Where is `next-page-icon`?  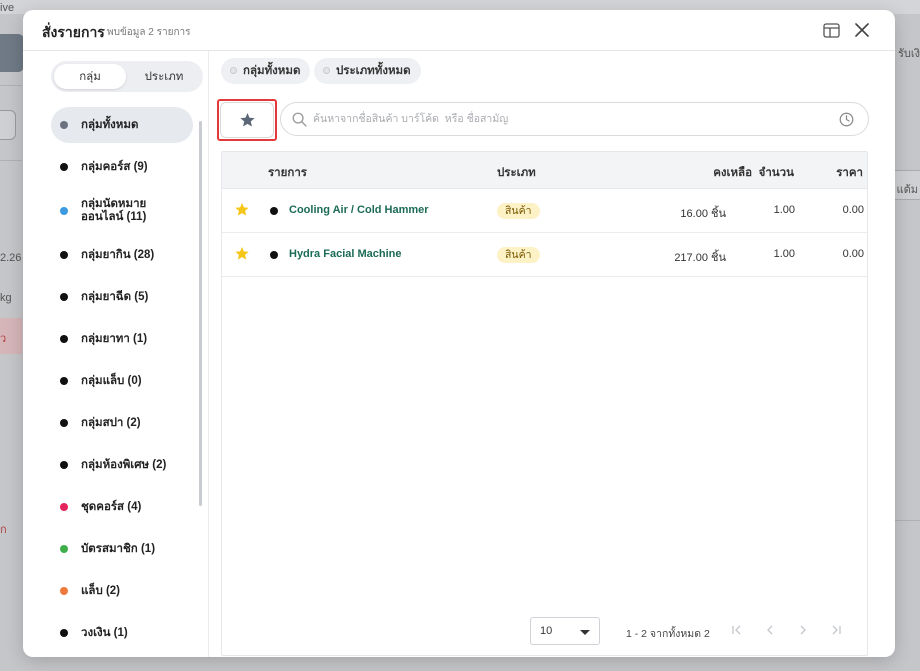
next-page-icon is located at coordinates (803, 630).